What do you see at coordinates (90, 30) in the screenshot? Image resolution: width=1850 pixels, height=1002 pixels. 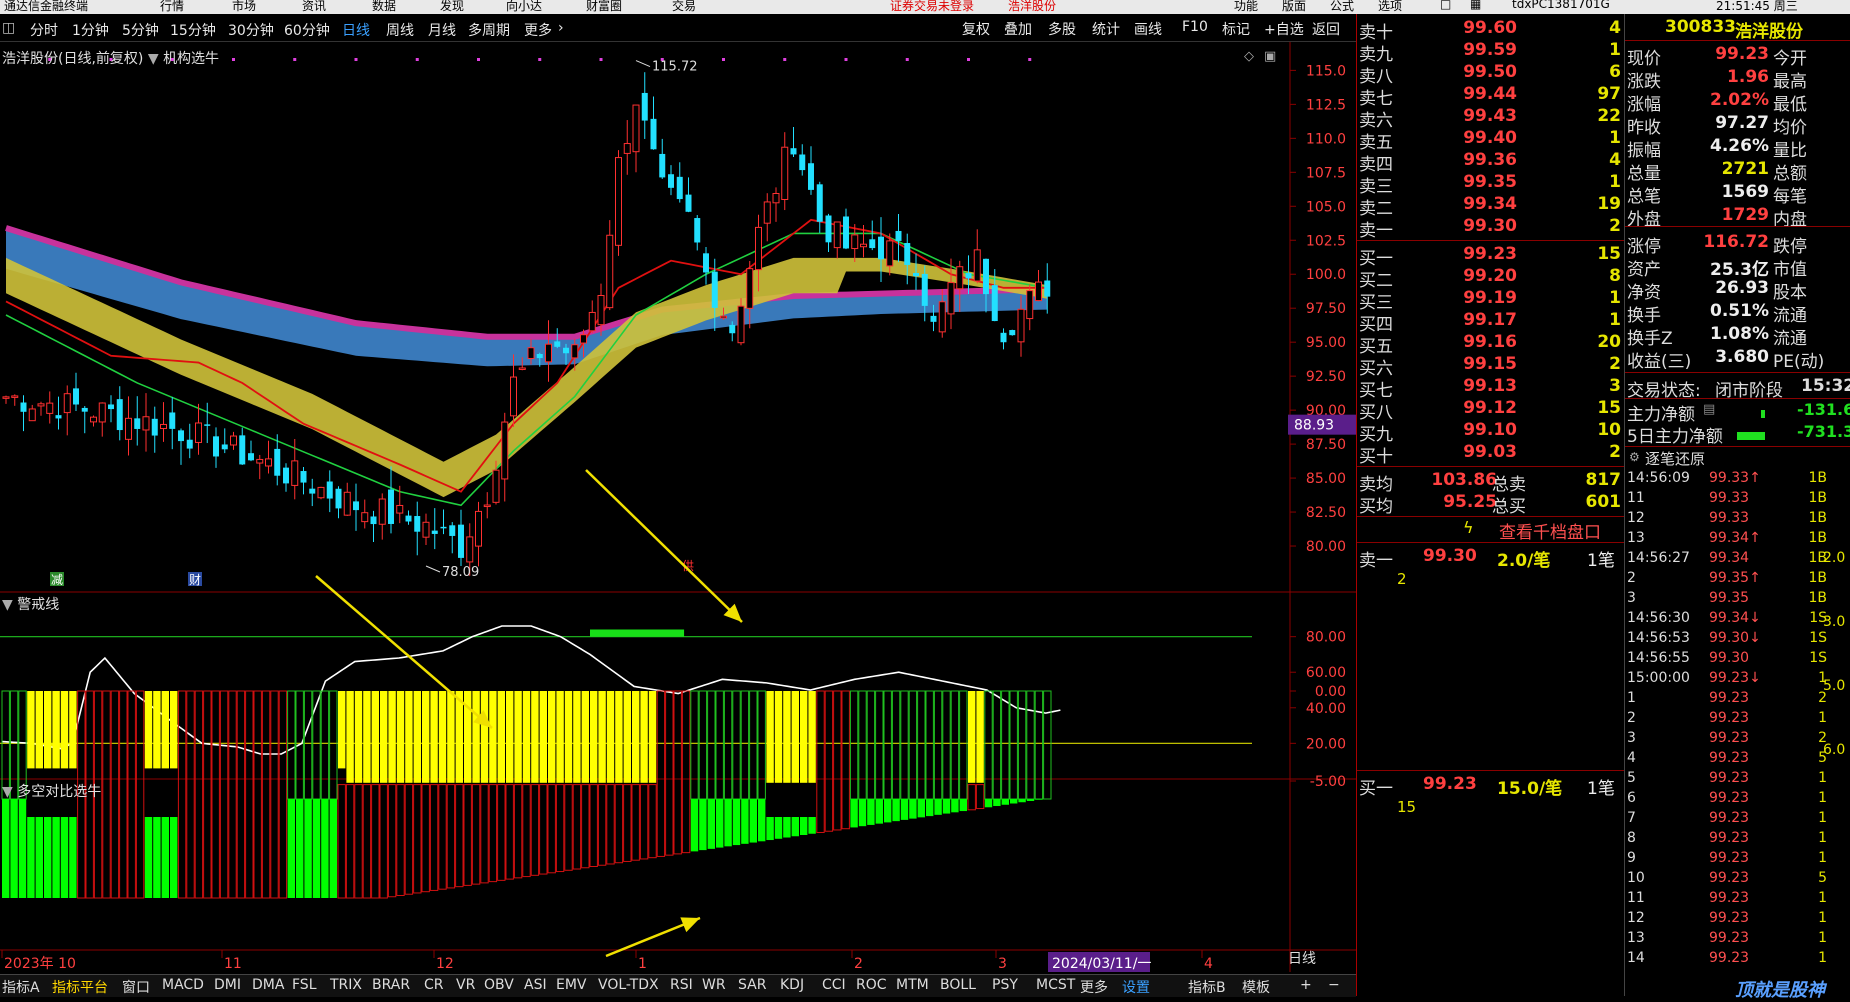 I see `period-1min: 1分钟` at bounding box center [90, 30].